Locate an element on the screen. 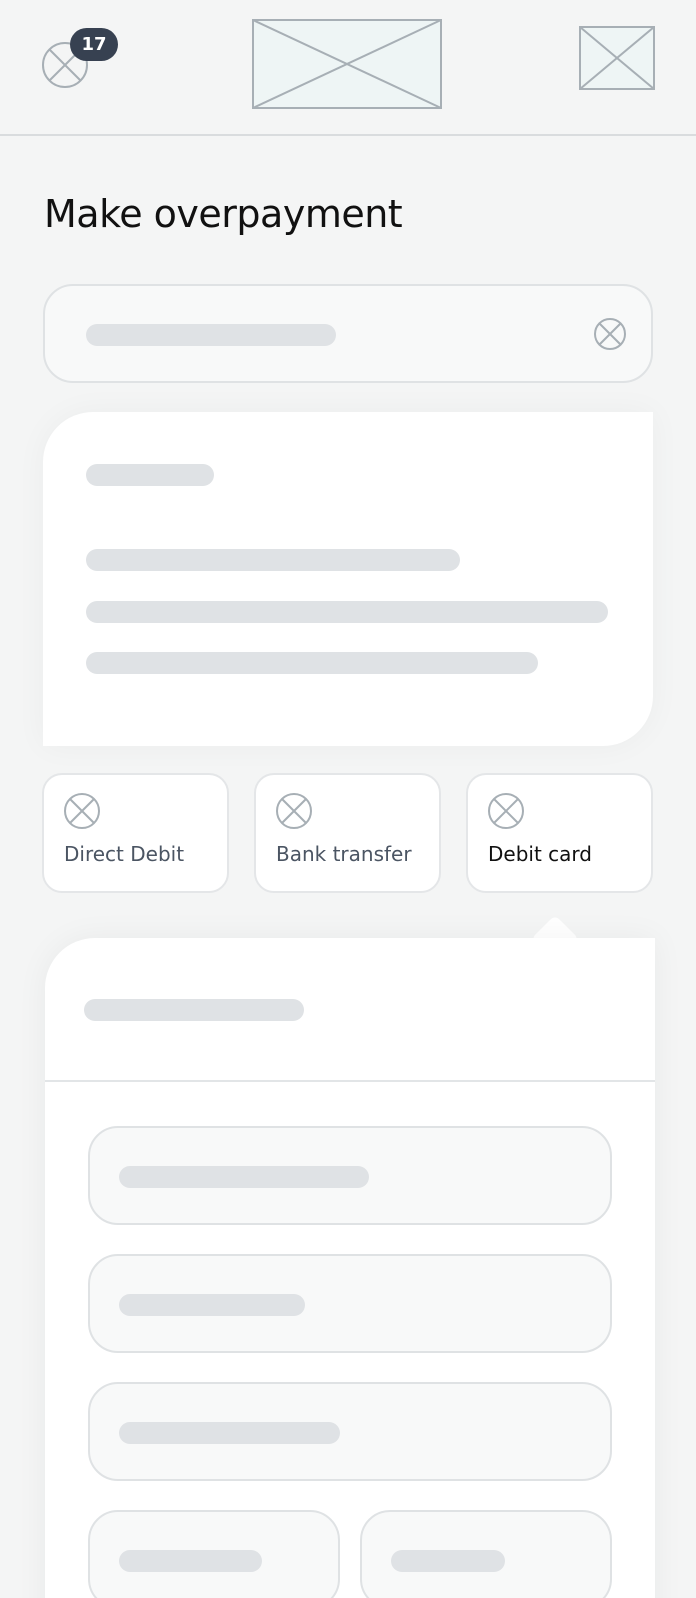 The image size is (696, 1598). app-header: 17 is located at coordinates (348, 68).